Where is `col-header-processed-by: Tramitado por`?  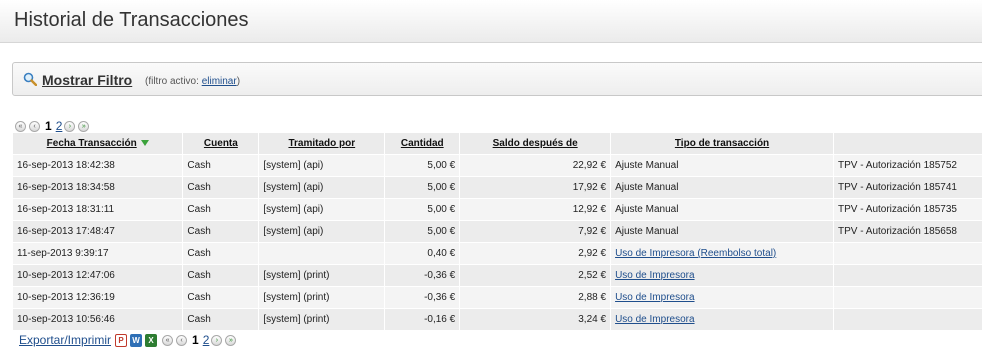
col-header-processed-by: Tramitado por is located at coordinates (322, 144).